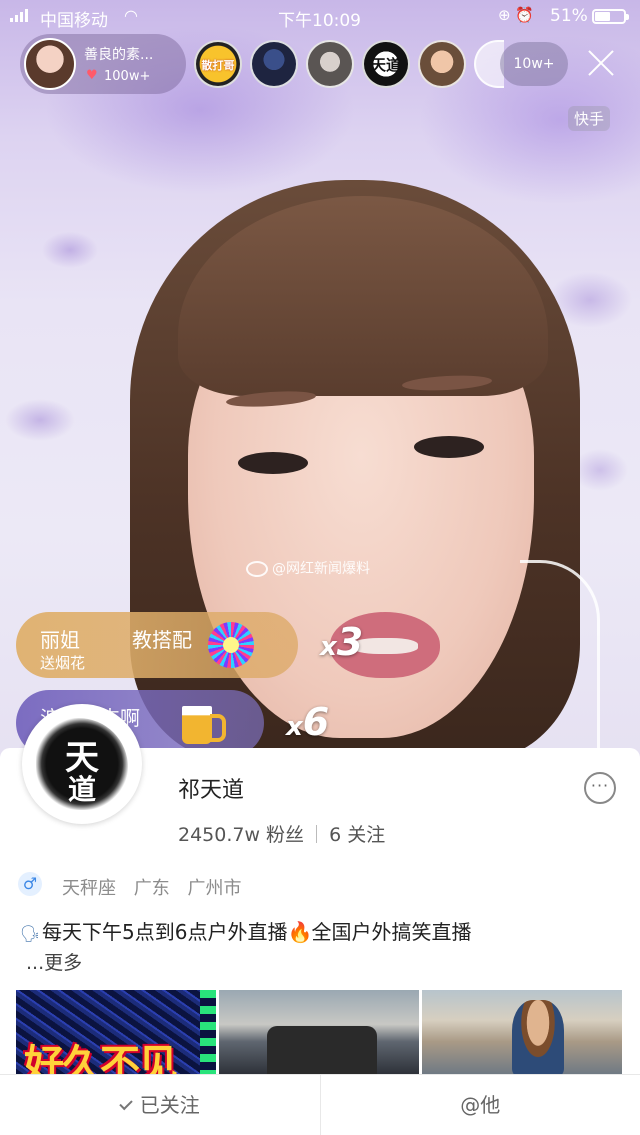 This screenshot has width=640, height=1135. What do you see at coordinates (479, 1105) in the screenshot?
I see `mention-button: @他` at bounding box center [479, 1105].